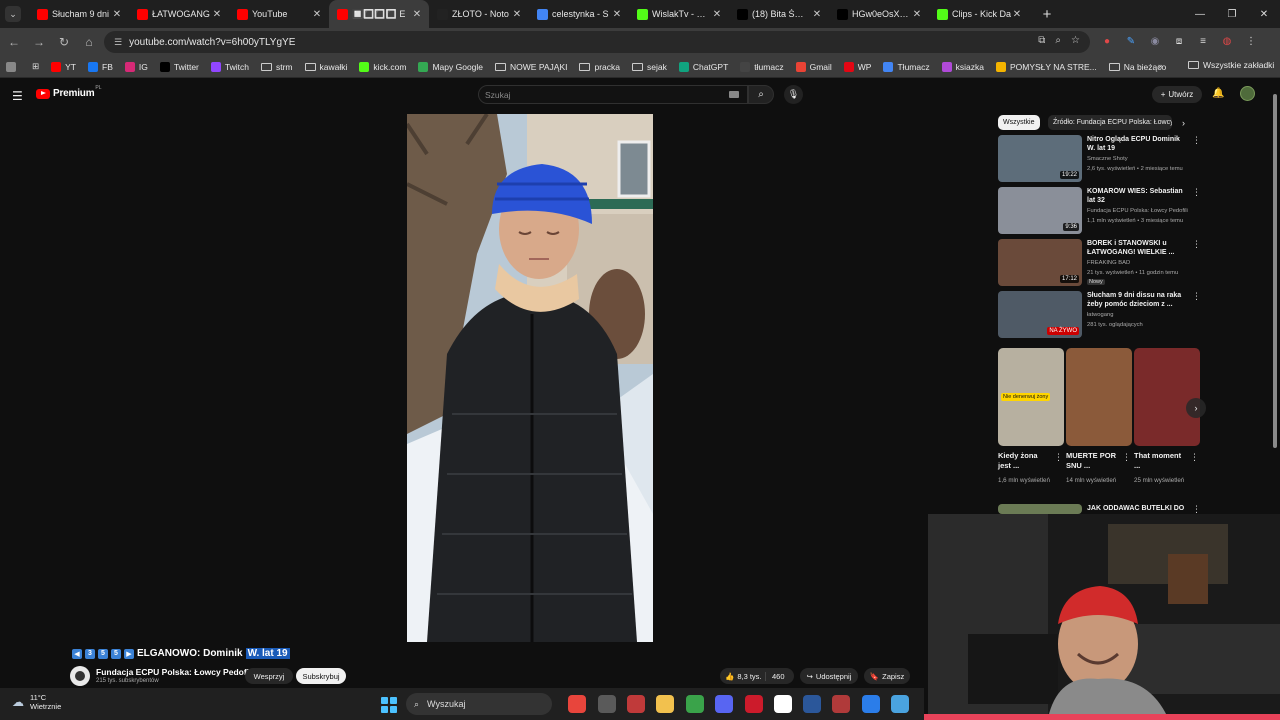 This screenshot has height=720, width=1280. I want to click on tab-1: Słucham 9 dni ✕, so click(79, 14).